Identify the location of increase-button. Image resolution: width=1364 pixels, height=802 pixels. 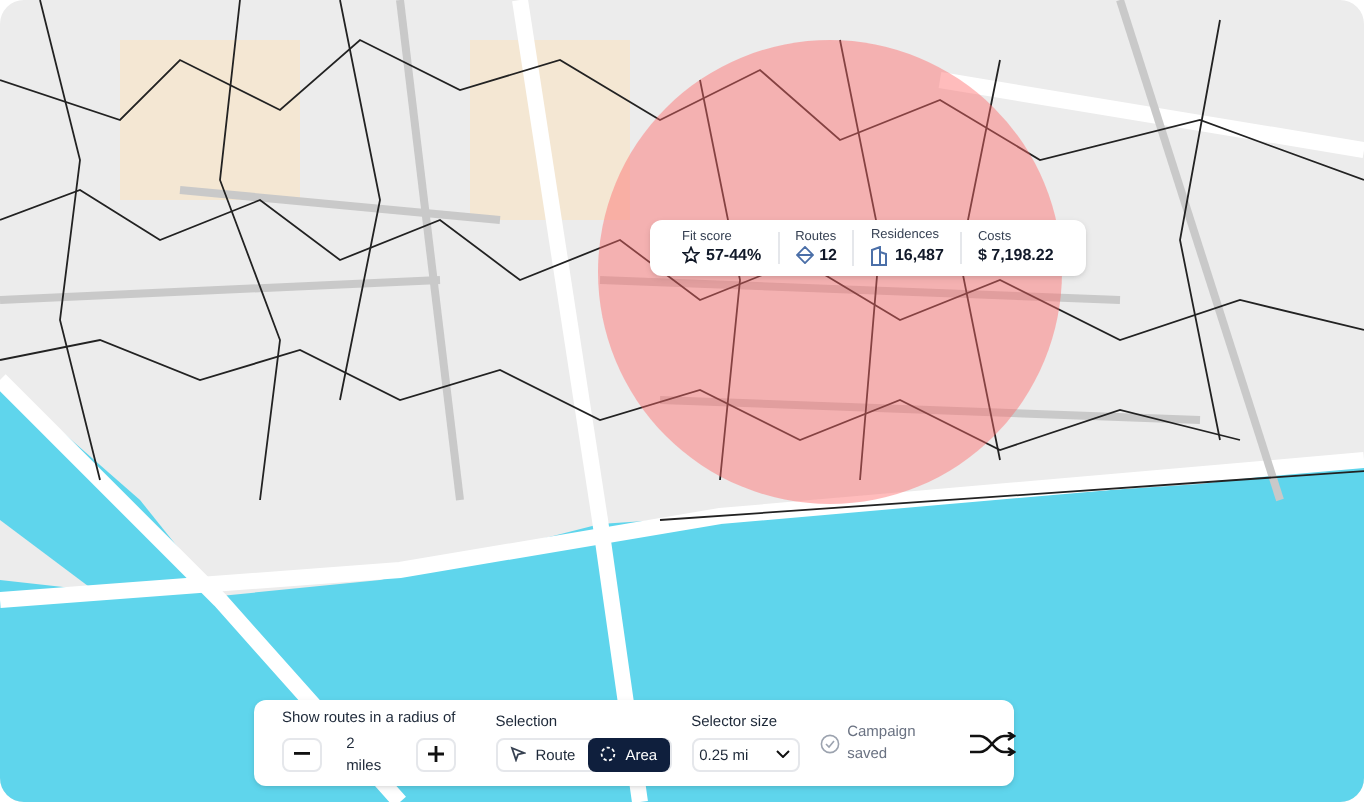
(435, 754).